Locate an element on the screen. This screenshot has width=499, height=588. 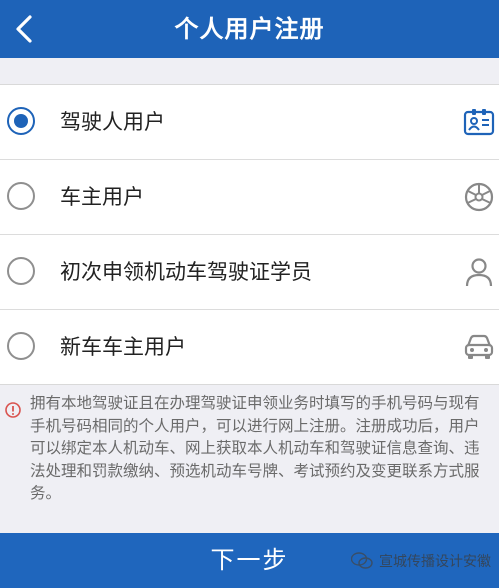
info-icon is located at coordinates (13, 410).